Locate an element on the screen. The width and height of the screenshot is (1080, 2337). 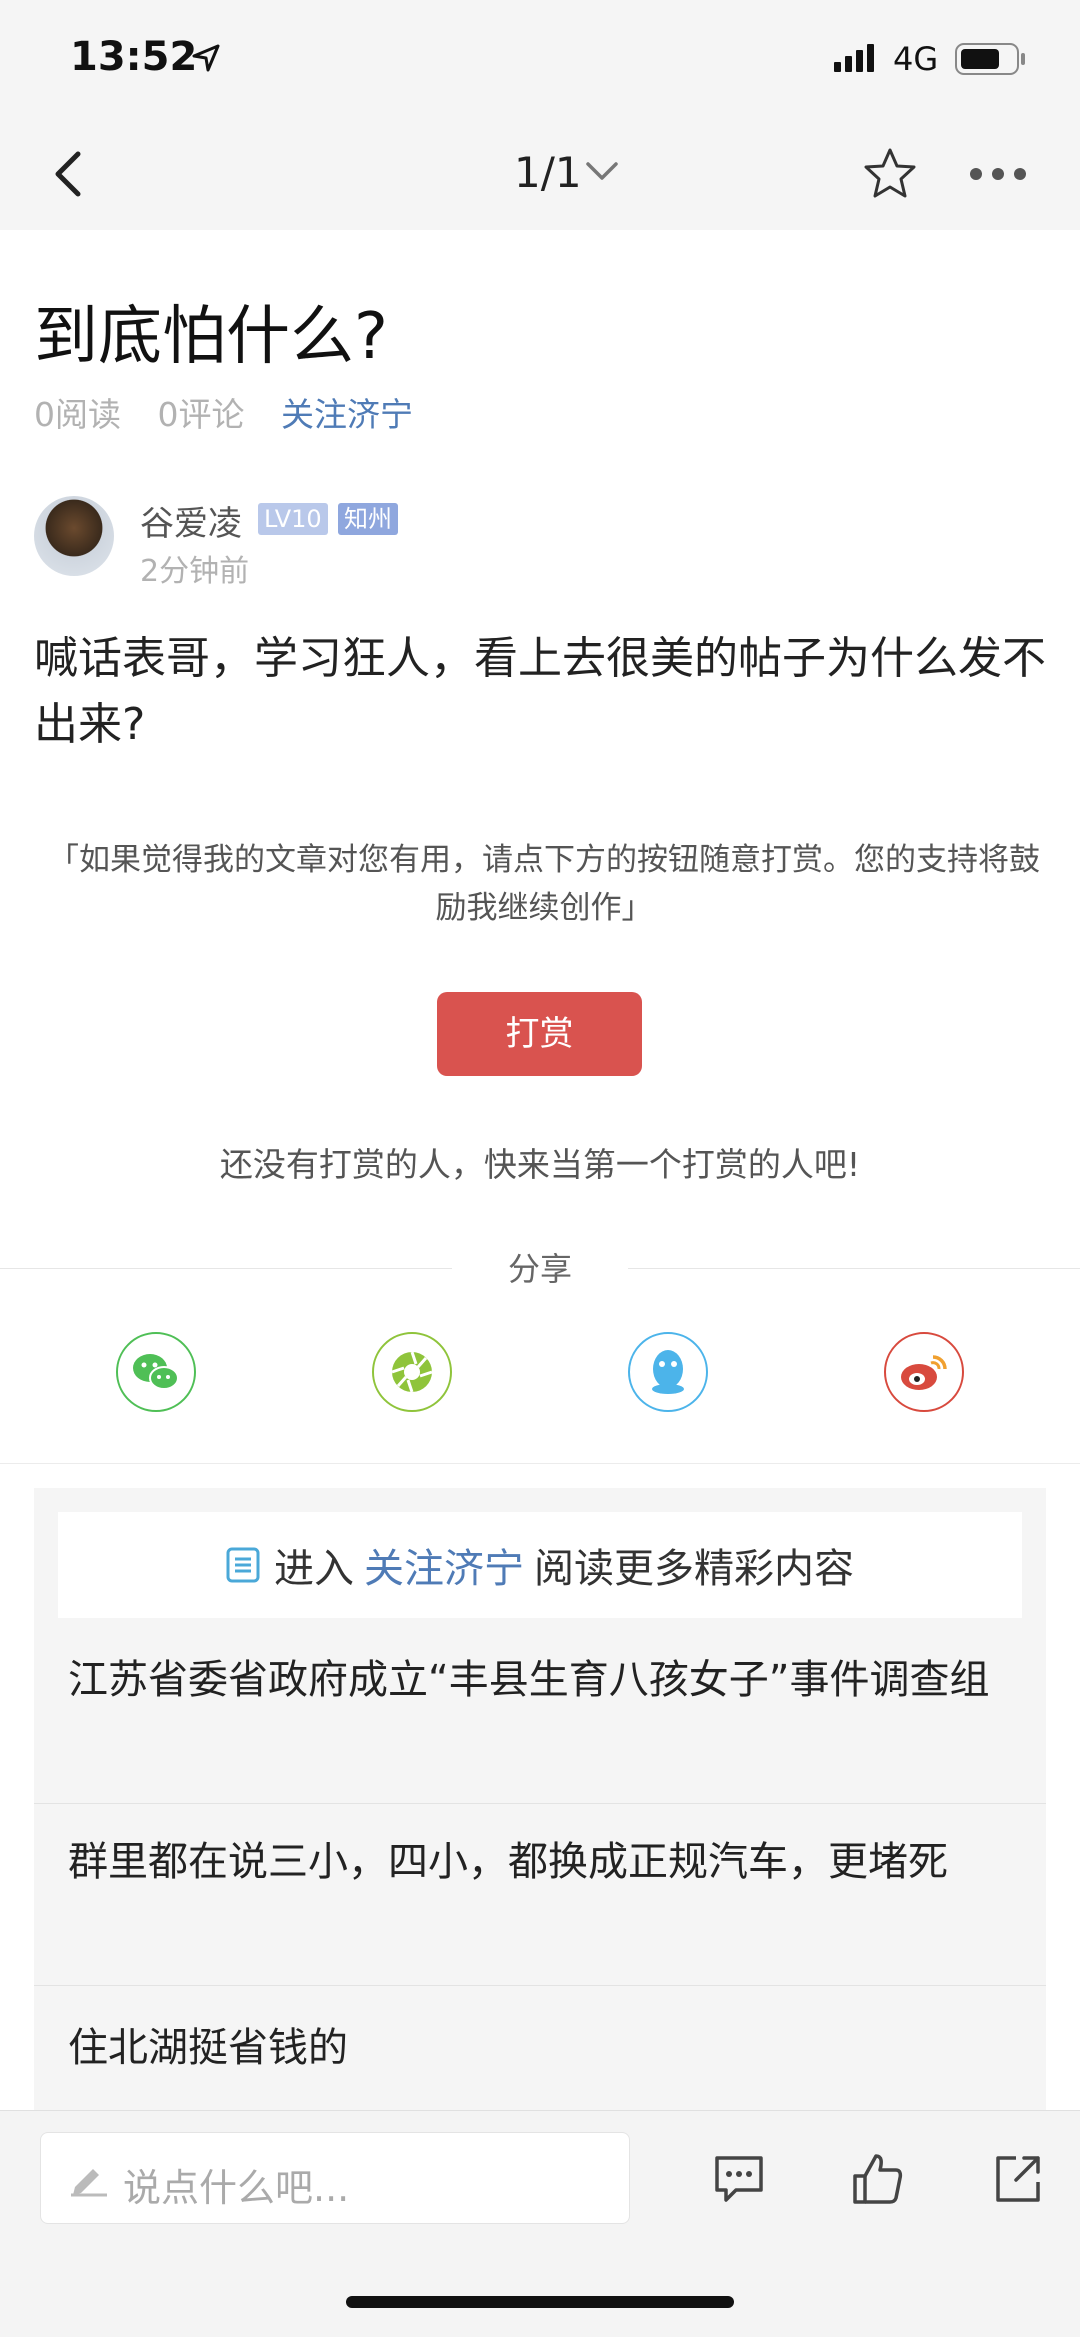
list-item: 住北湖挺省钱的 is located at coordinates (540, 2048).